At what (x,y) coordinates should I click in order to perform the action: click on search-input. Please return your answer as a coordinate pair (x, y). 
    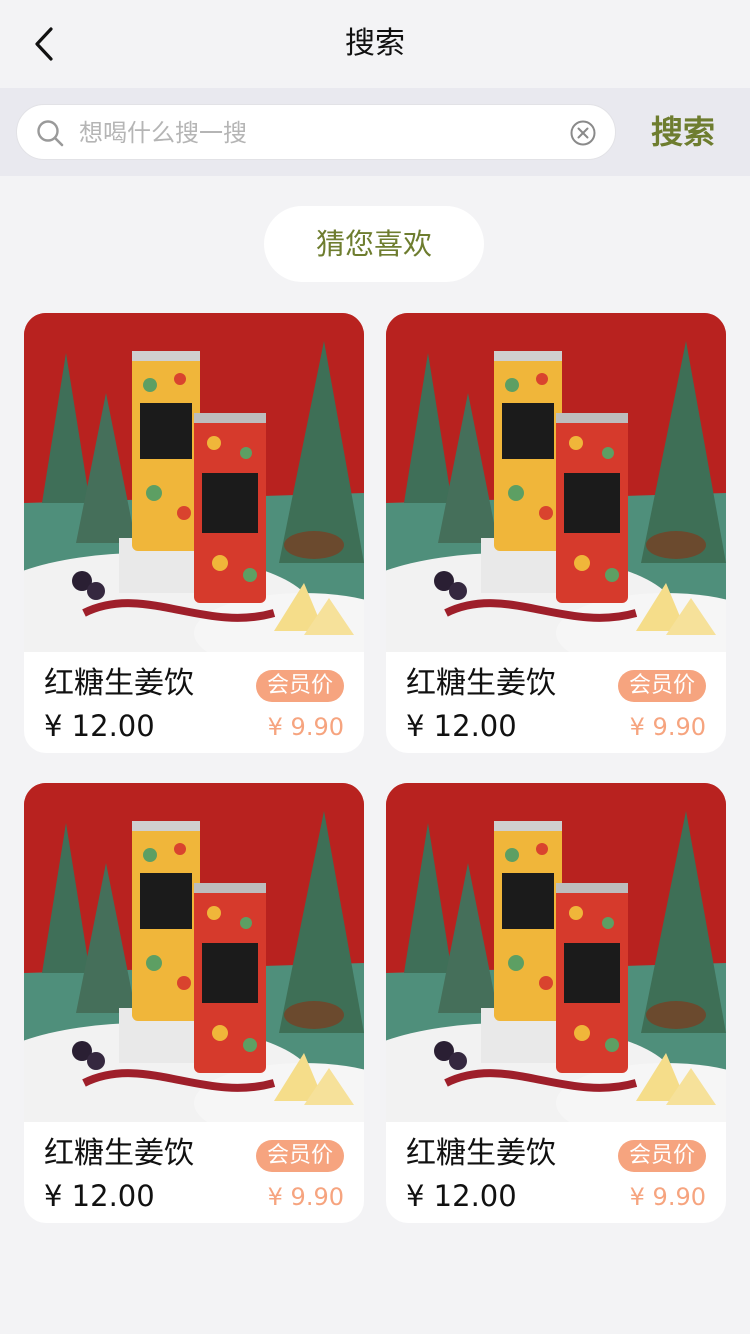
    Looking at the image, I should click on (319, 133).